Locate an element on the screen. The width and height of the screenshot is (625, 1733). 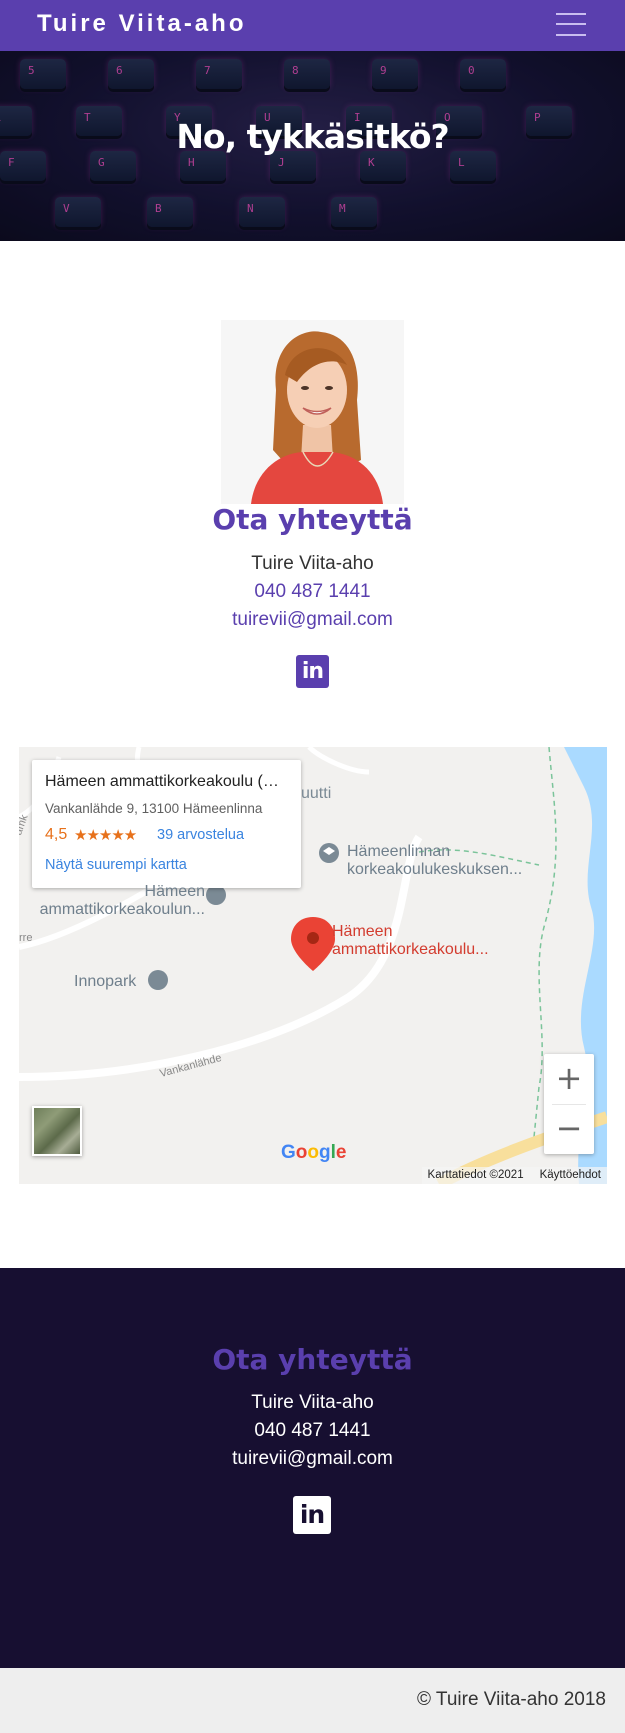
contact-email-link: tuirevii@gmail.com is located at coordinates (312, 620).